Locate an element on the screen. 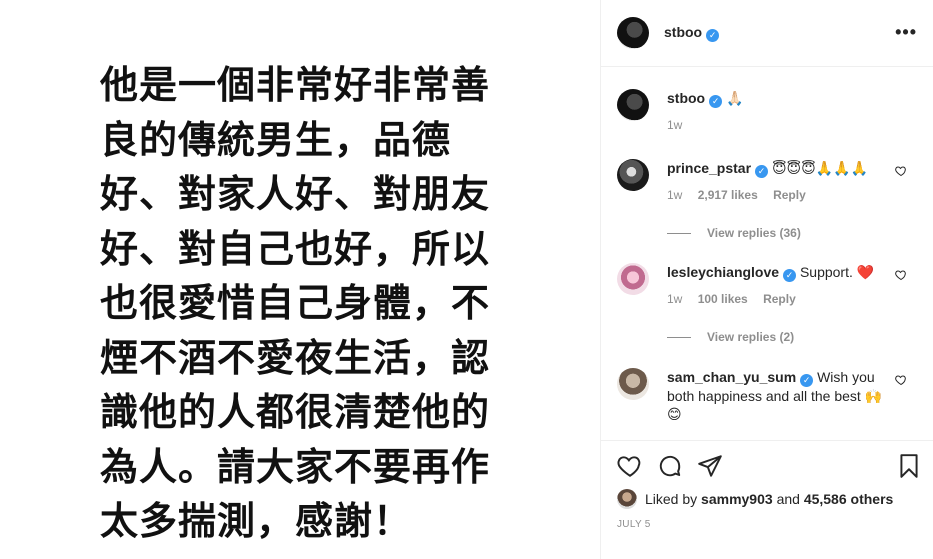 This screenshot has width=933, height=559. commenter-username: sam_chan_yu_sum is located at coordinates (731, 377).